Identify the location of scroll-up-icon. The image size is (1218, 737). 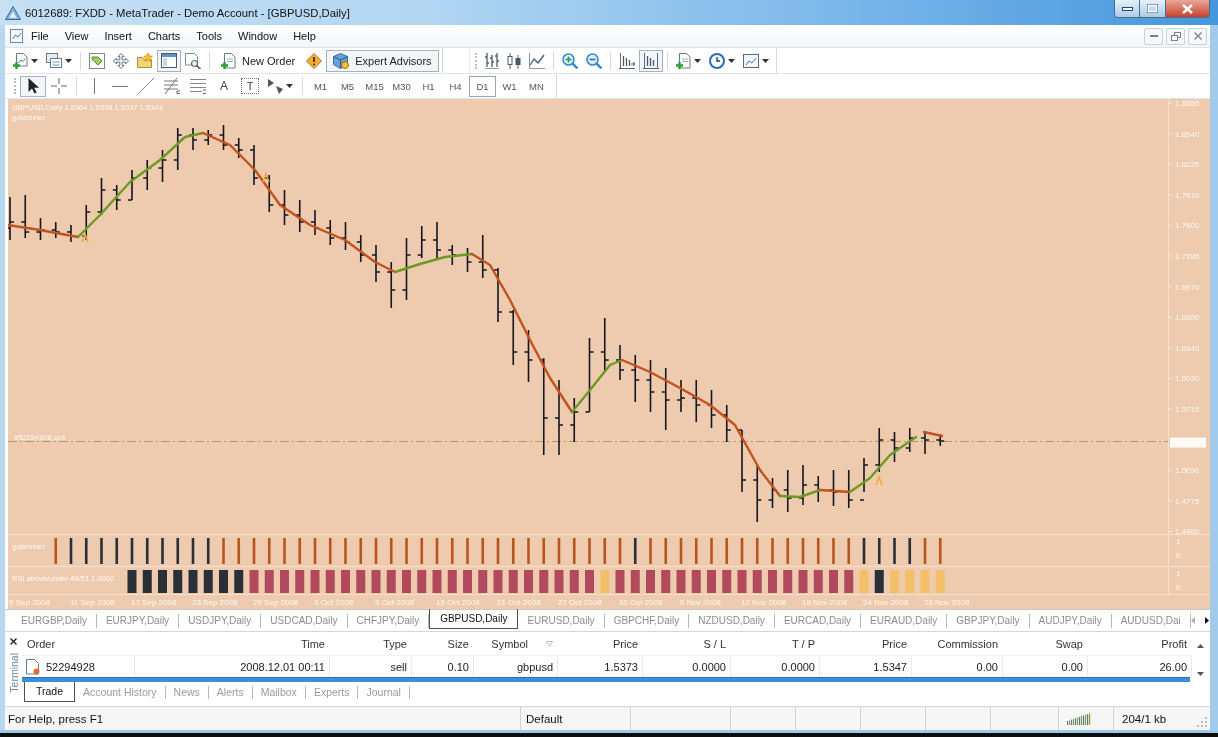
(1200, 646).